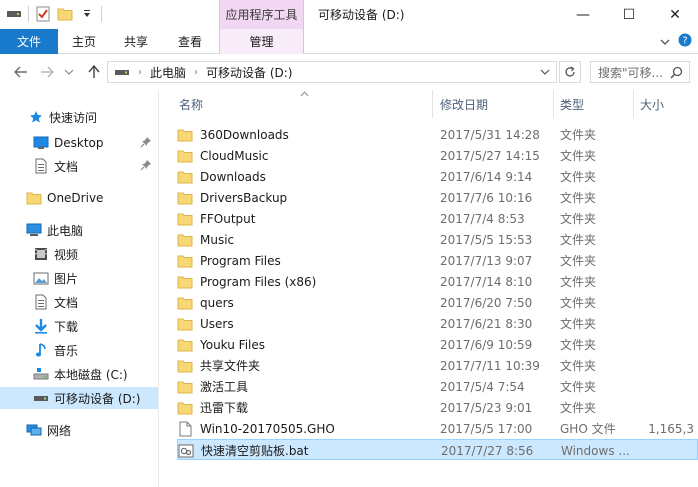 This screenshot has width=698, height=487. I want to click on column-header-type: 类型, so click(595, 104).